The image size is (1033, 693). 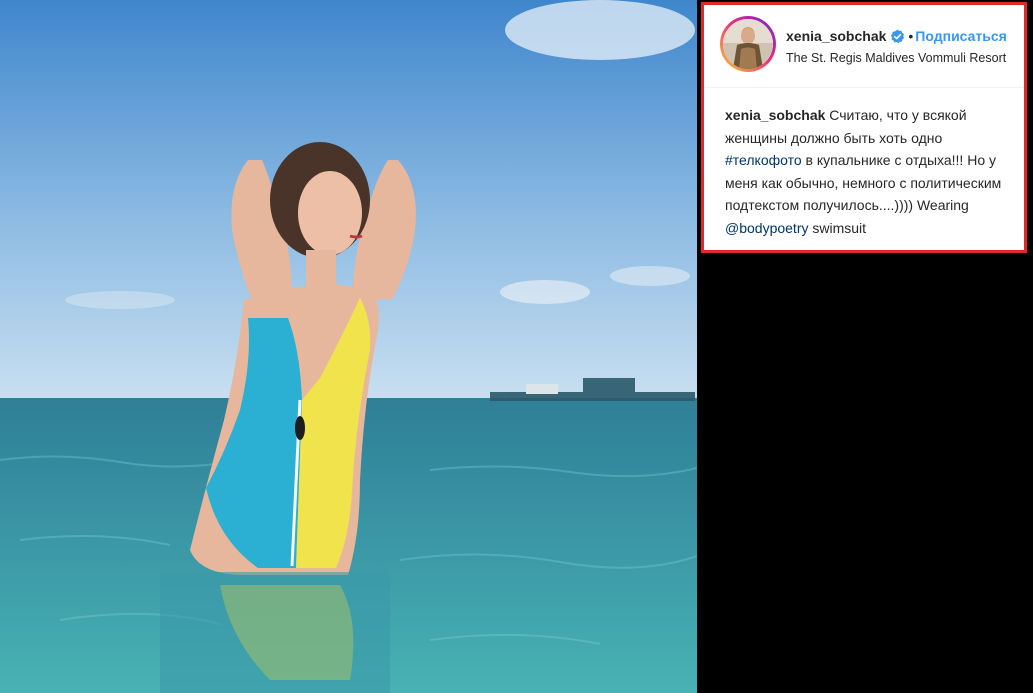 I want to click on caption-text-3: swimsuit, so click(x=839, y=227).